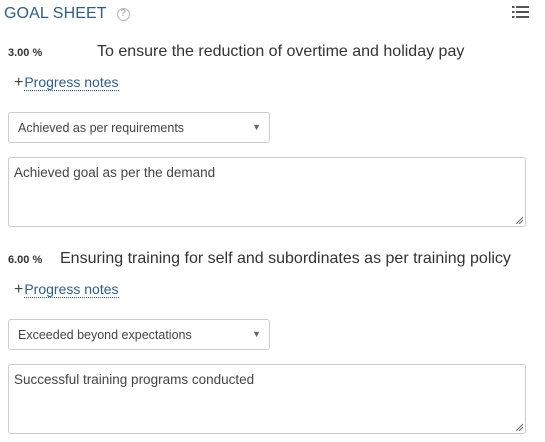 The width and height of the screenshot is (545, 442). I want to click on comment-text: Successful training programs conducted, so click(134, 379).